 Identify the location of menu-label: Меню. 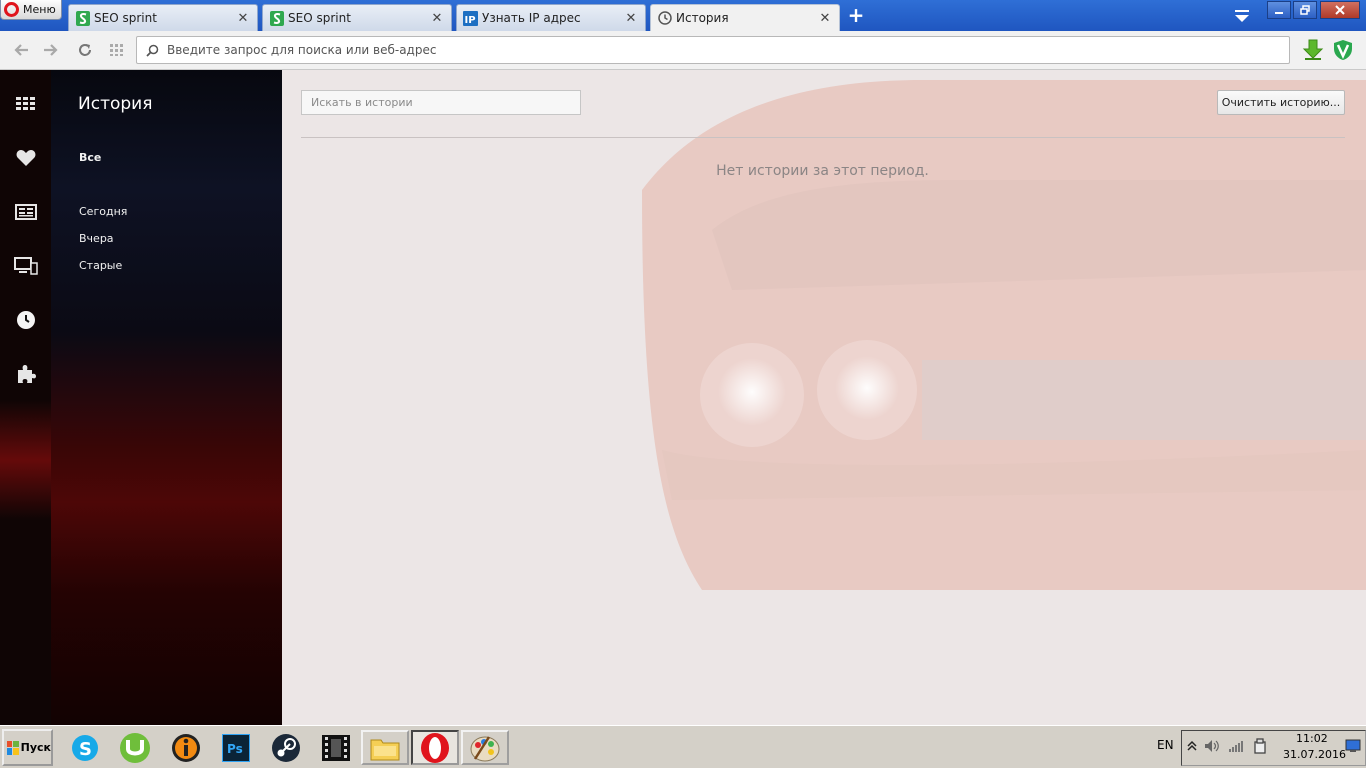
(39, 9).